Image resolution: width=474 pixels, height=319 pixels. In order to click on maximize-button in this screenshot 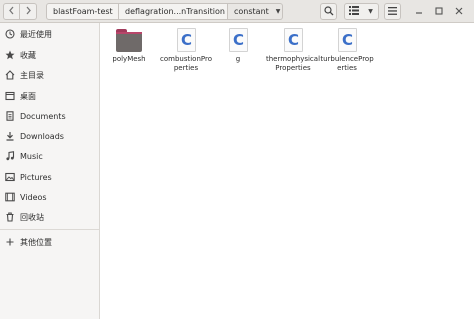, I will do `click(438, 11)`.